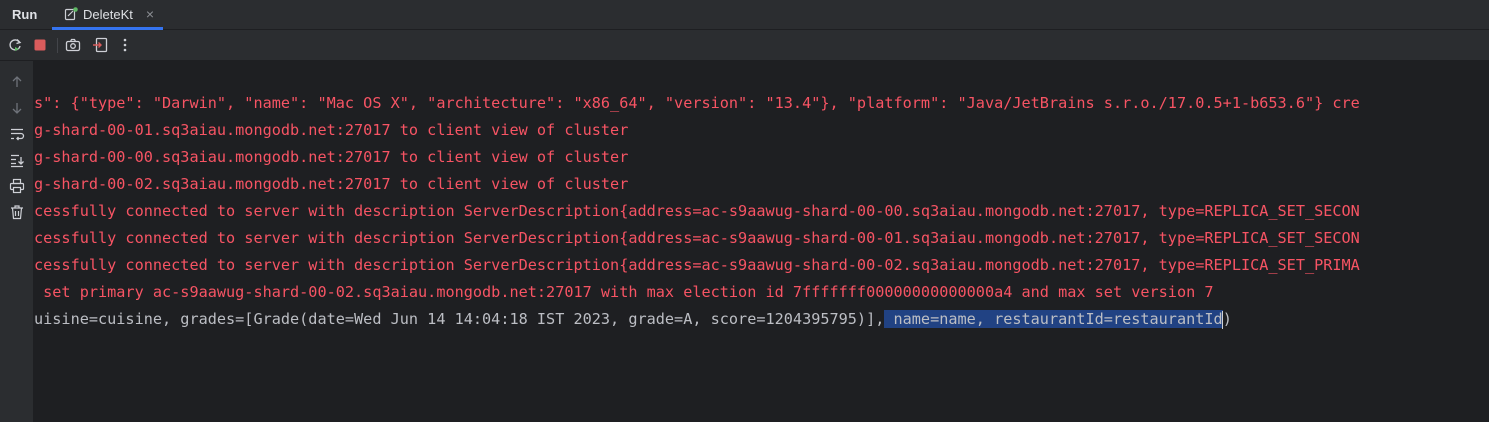  I want to click on clear-icon, so click(17, 212).